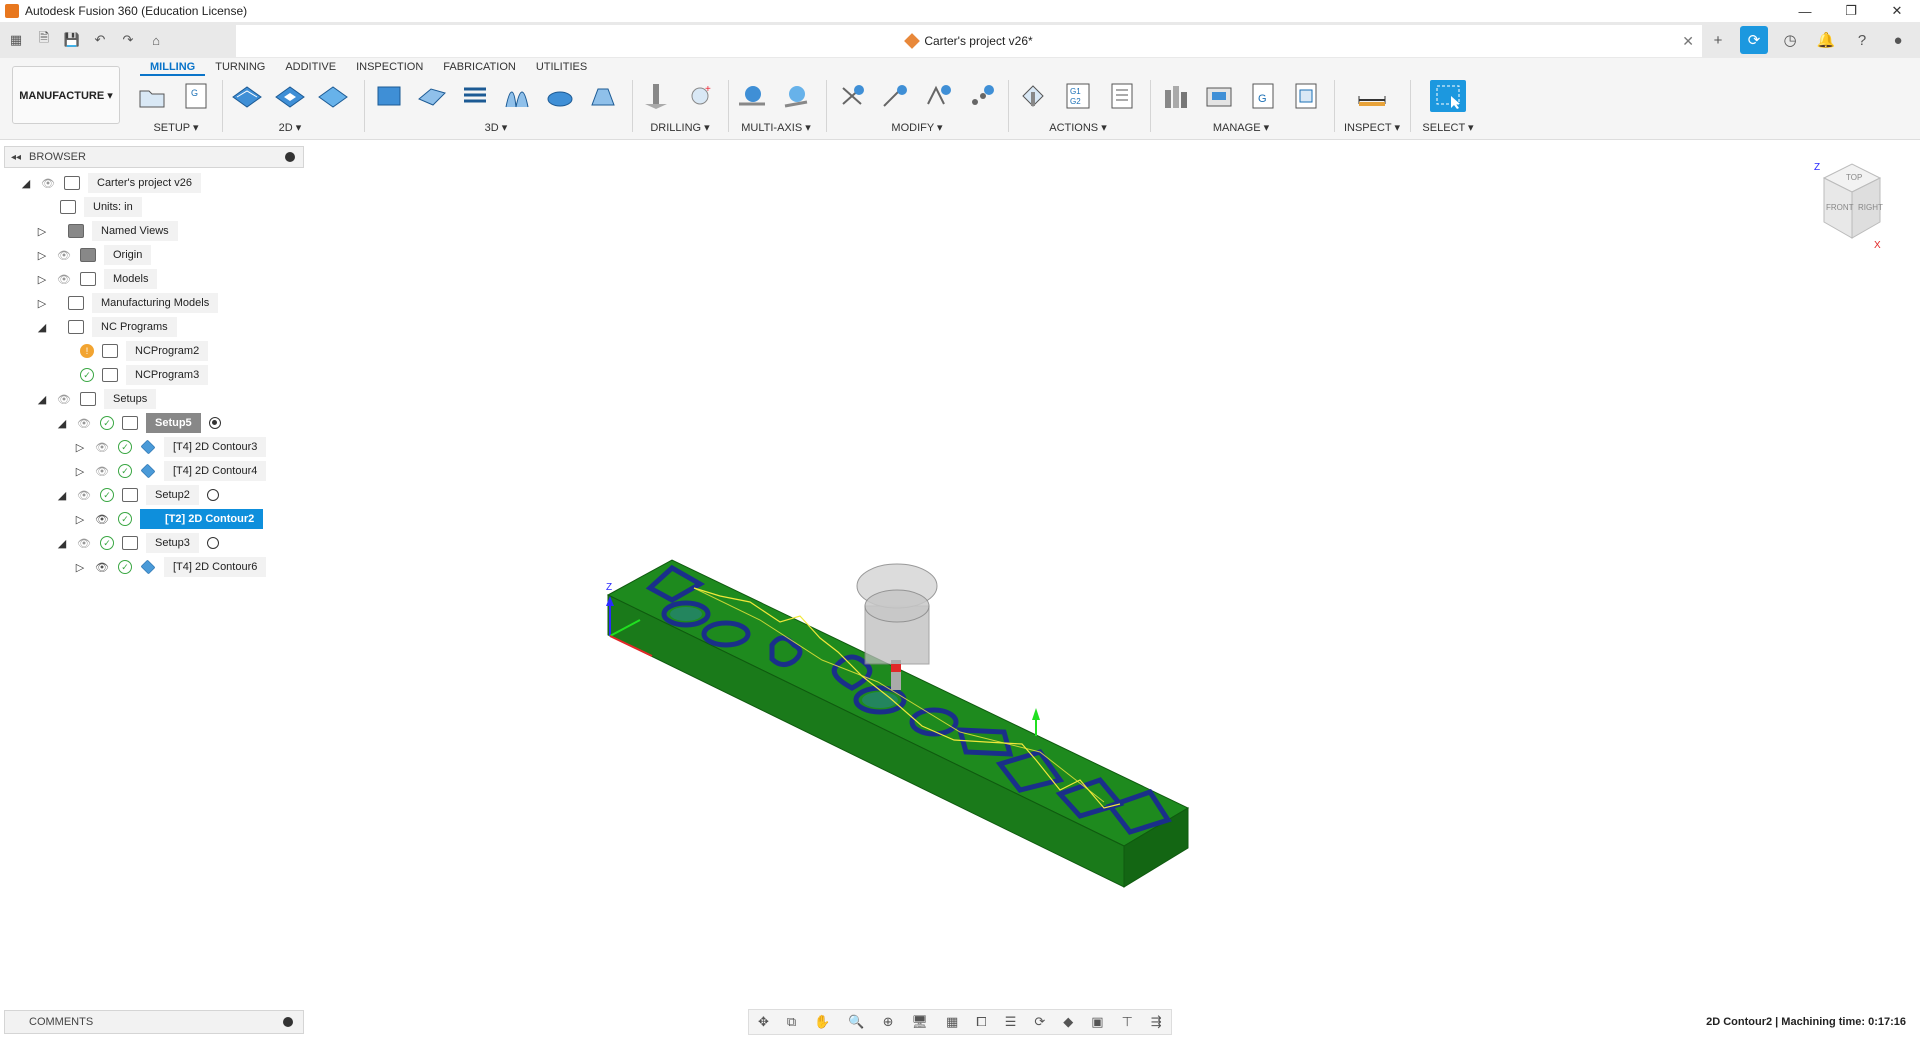 The image size is (1920, 1040). Describe the element at coordinates (169, 519) in the screenshot. I see `tree-row-contour2: ▷ 👁 ✓ [T2] 2D Contour2` at that location.